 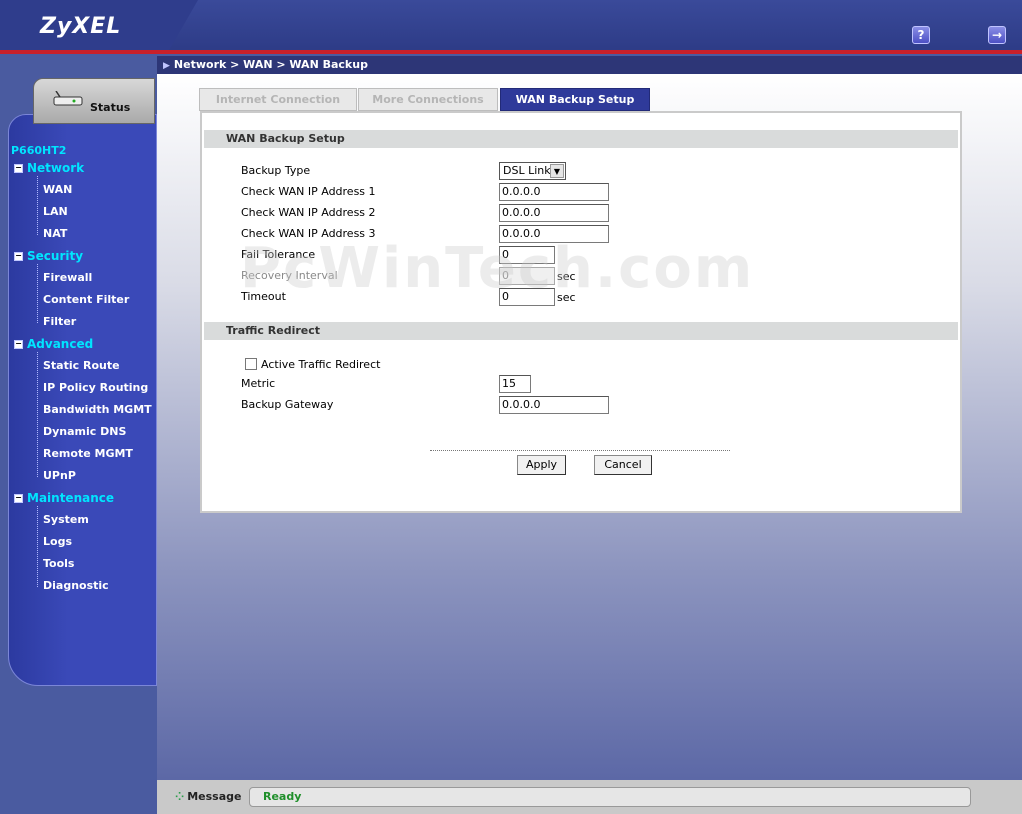 What do you see at coordinates (48, 256) in the screenshot?
I see `sidebar-section-security: − Security` at bounding box center [48, 256].